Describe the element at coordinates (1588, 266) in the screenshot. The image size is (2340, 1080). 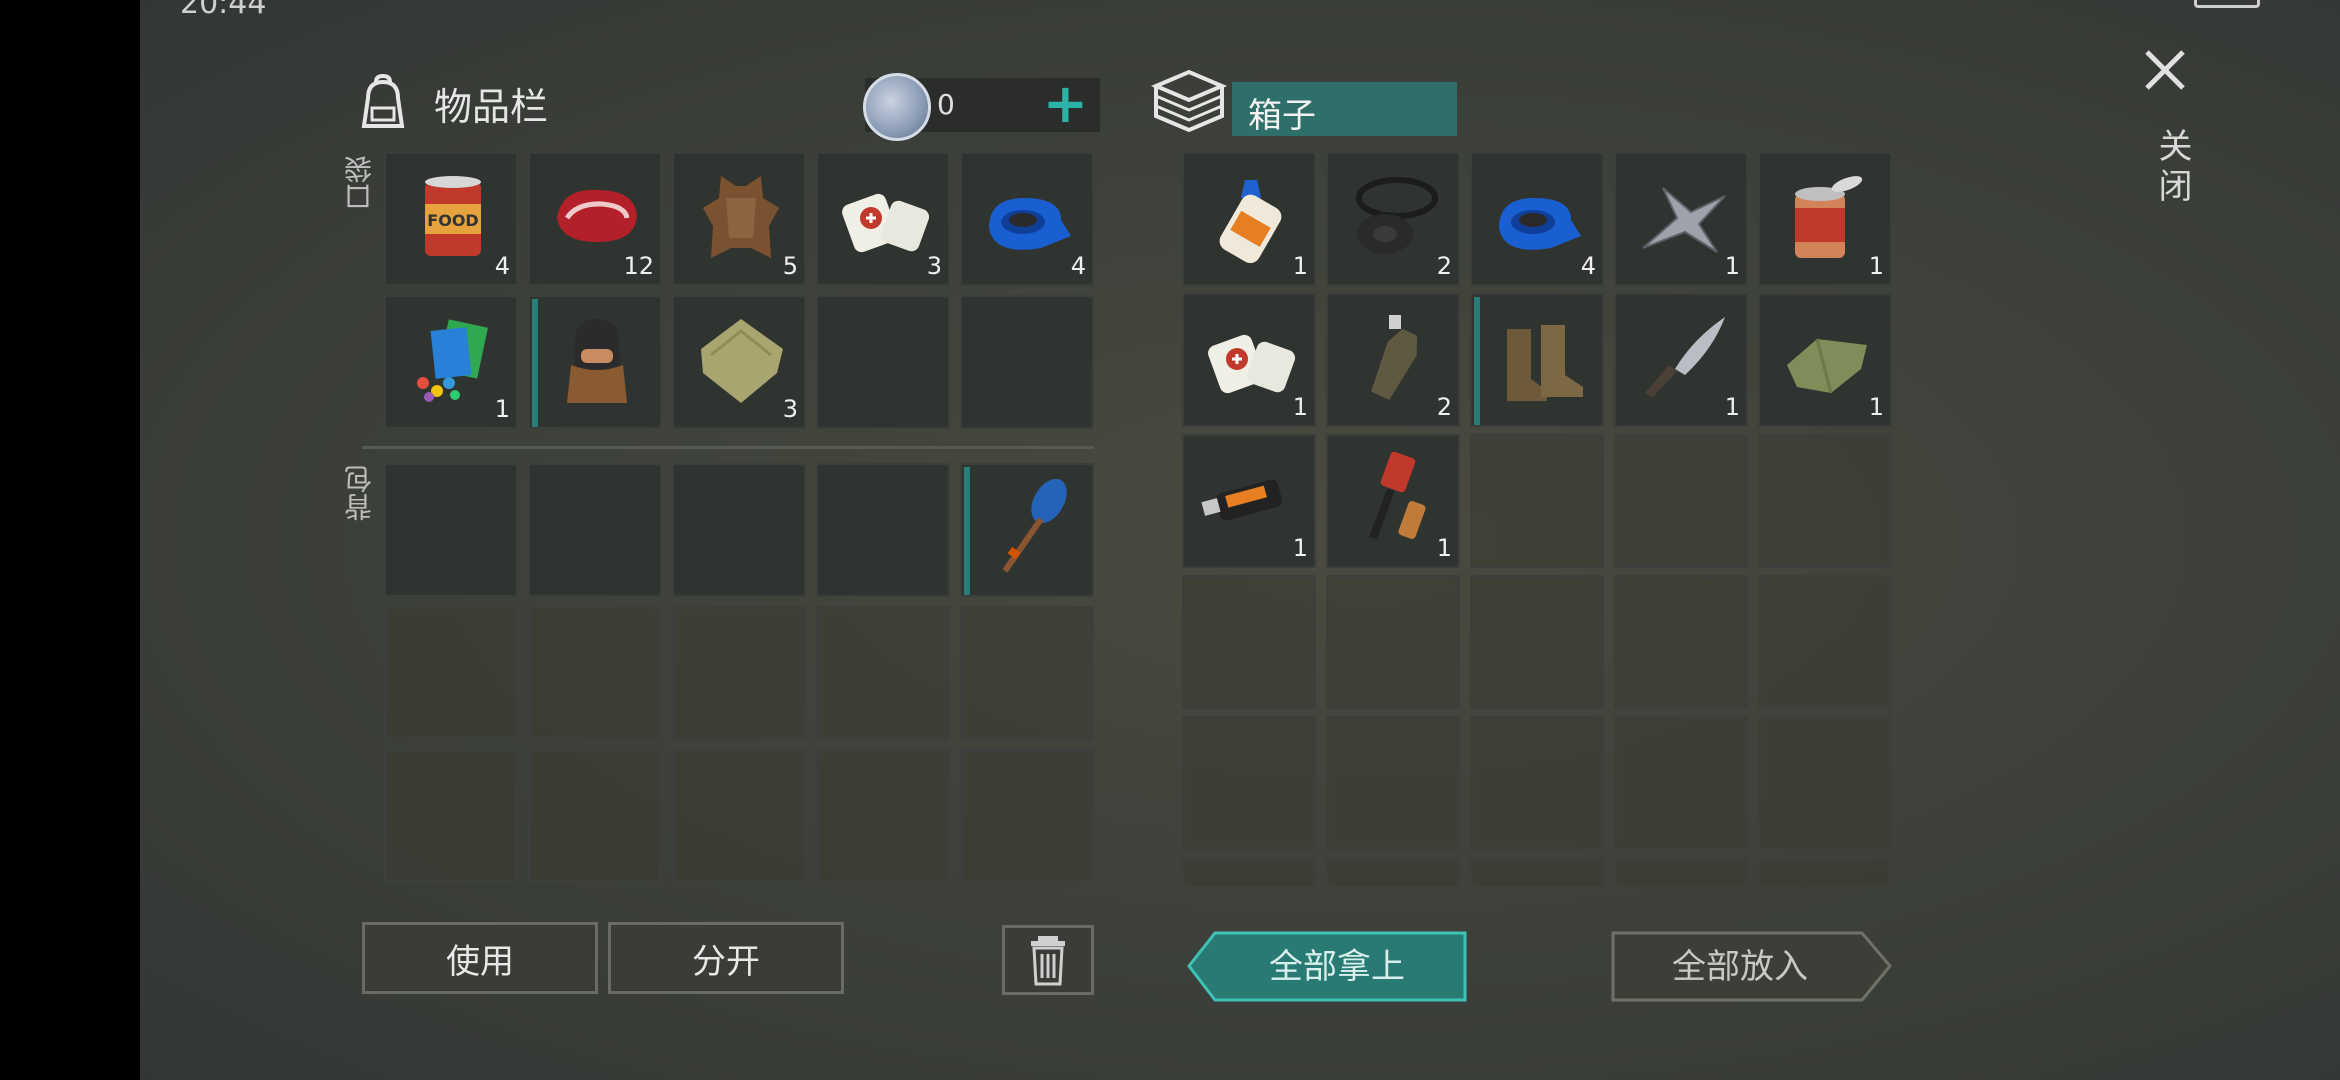
I see `item-count: 4` at that location.